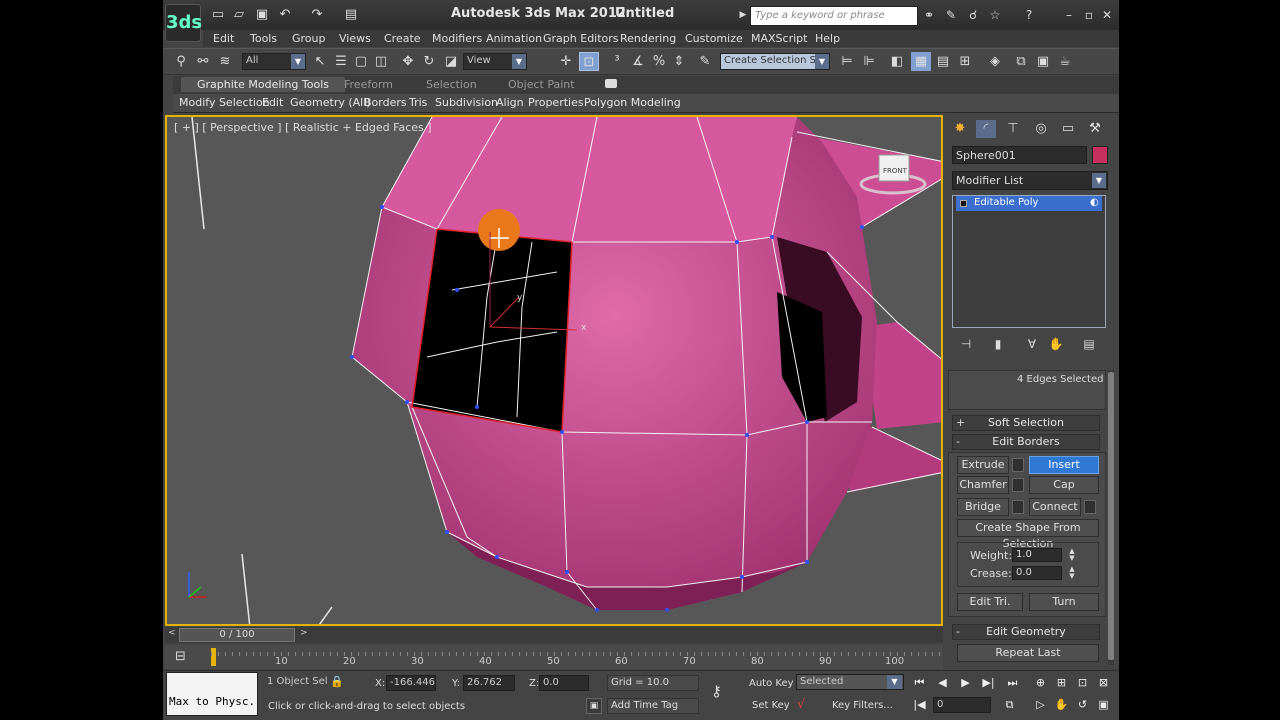  I want to click on z-coordinate-input: 0.0, so click(564, 683).